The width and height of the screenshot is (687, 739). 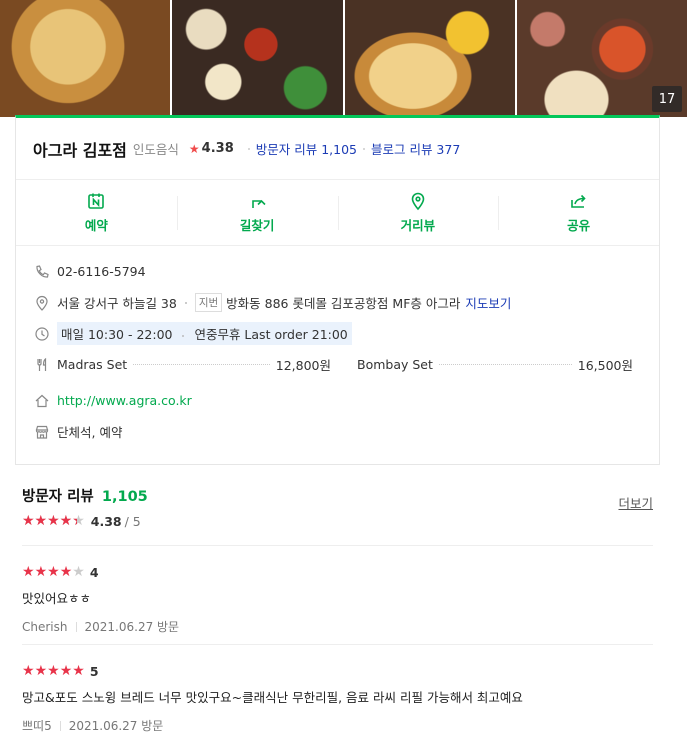 What do you see at coordinates (337, 626) in the screenshot?
I see `review-meta: Cherish 2021.06.27 방문` at bounding box center [337, 626].